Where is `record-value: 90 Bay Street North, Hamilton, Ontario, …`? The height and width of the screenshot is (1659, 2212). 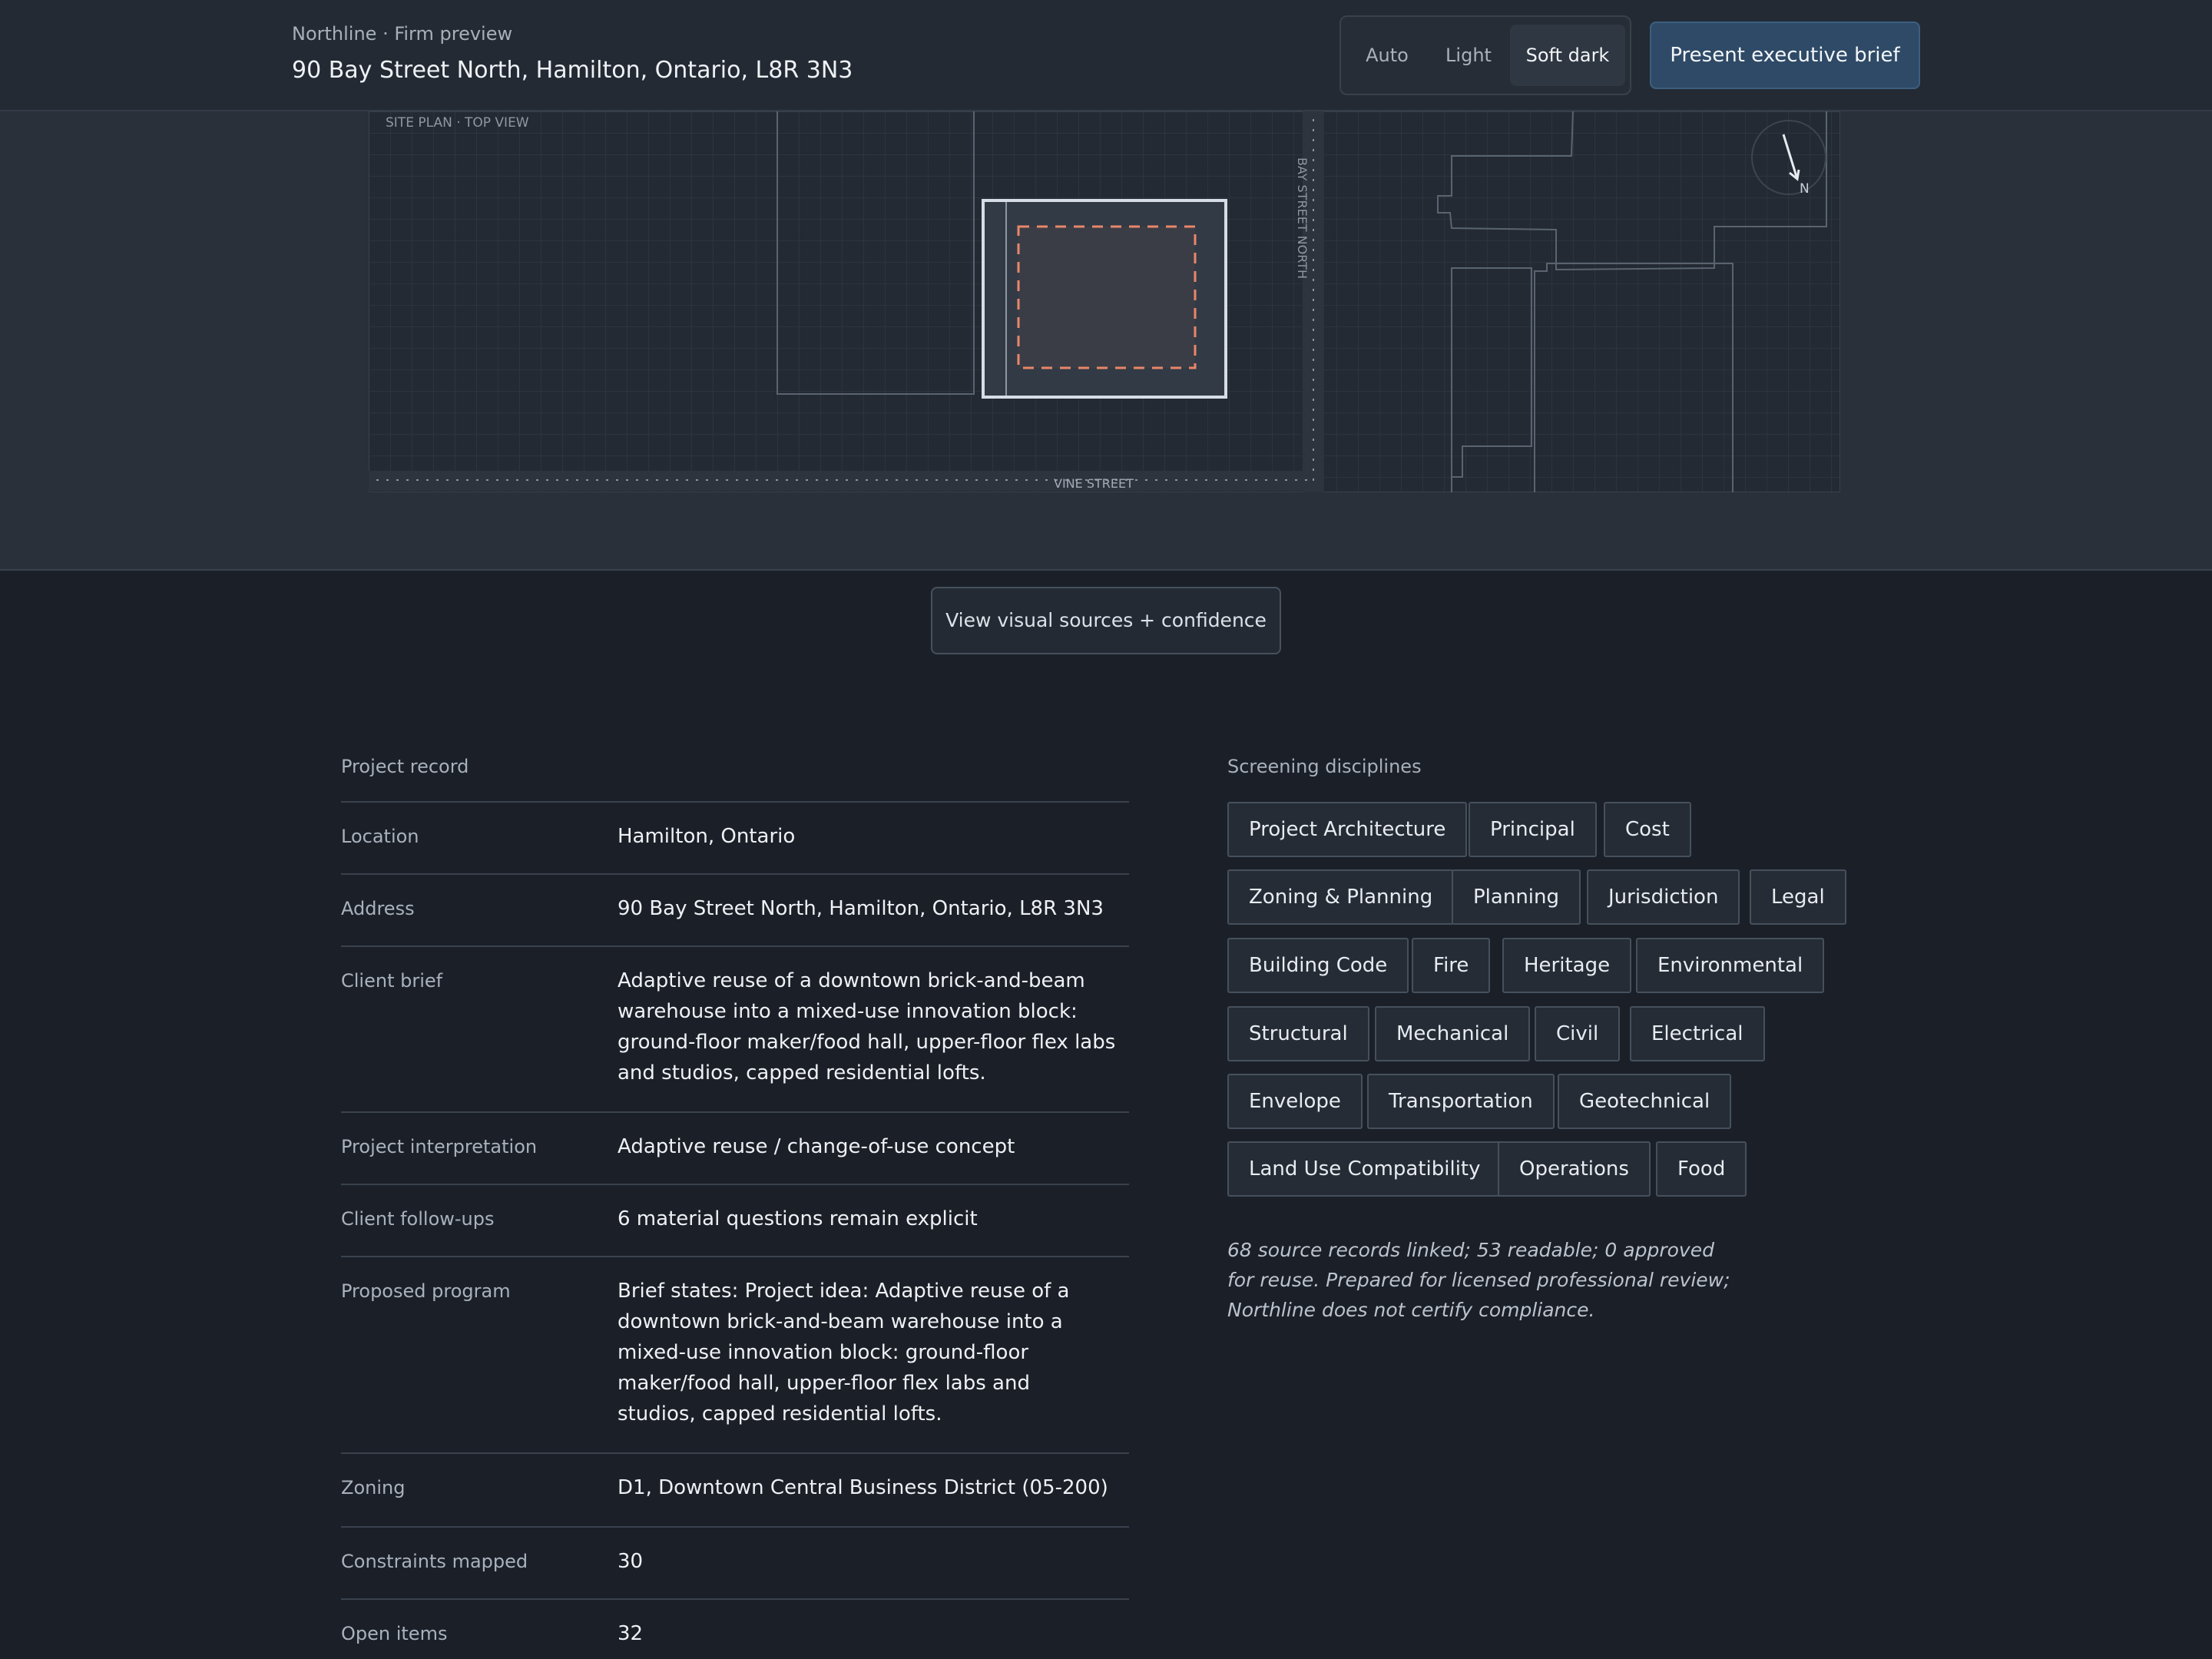
record-value: 90 Bay Street North, Hamilton, Ontario, … is located at coordinates (861, 909).